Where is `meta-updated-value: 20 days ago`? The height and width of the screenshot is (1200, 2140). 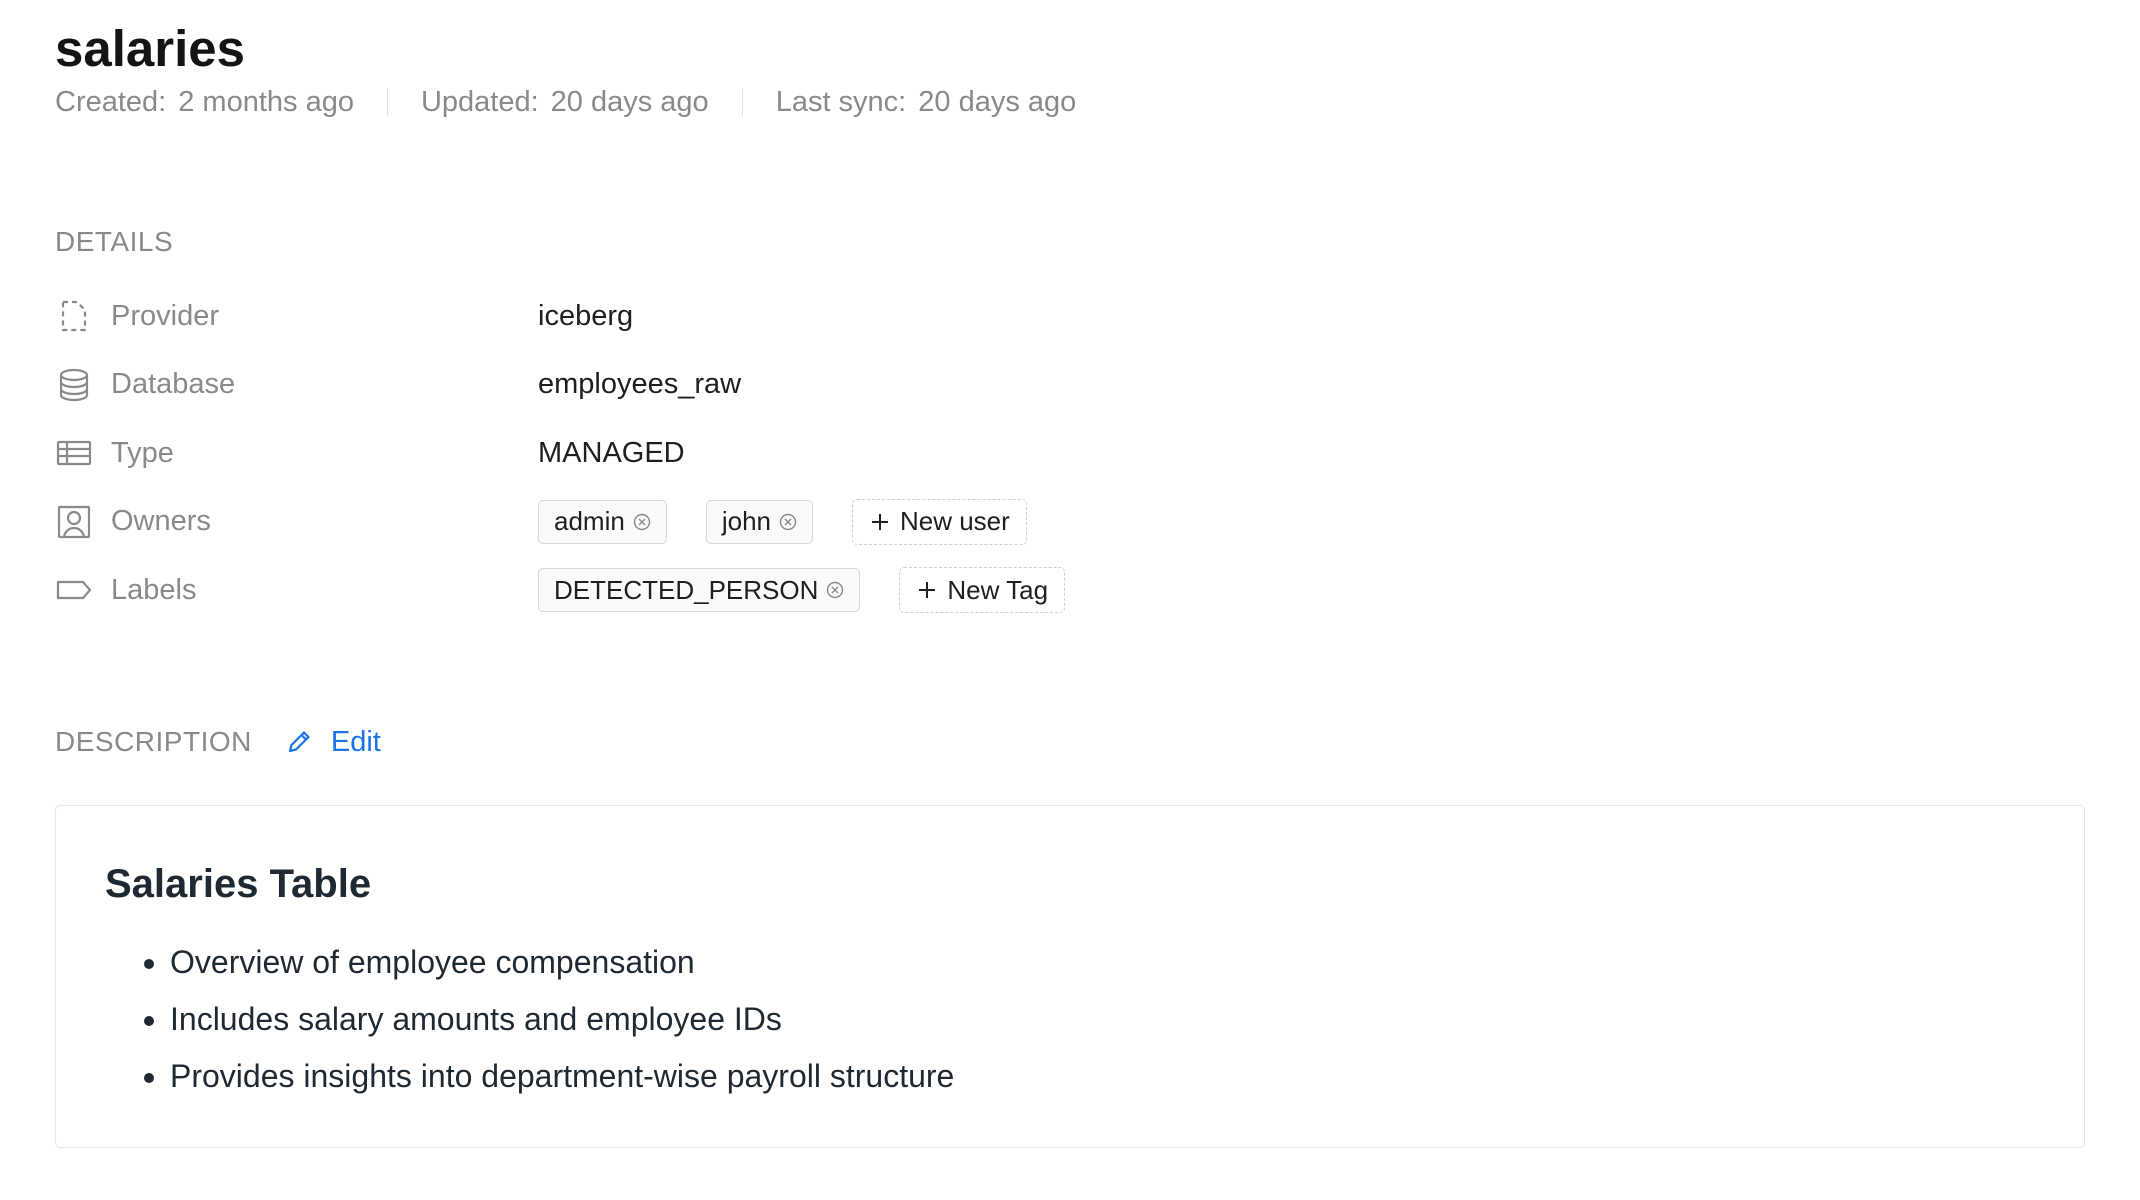 meta-updated-value: 20 days ago is located at coordinates (629, 102).